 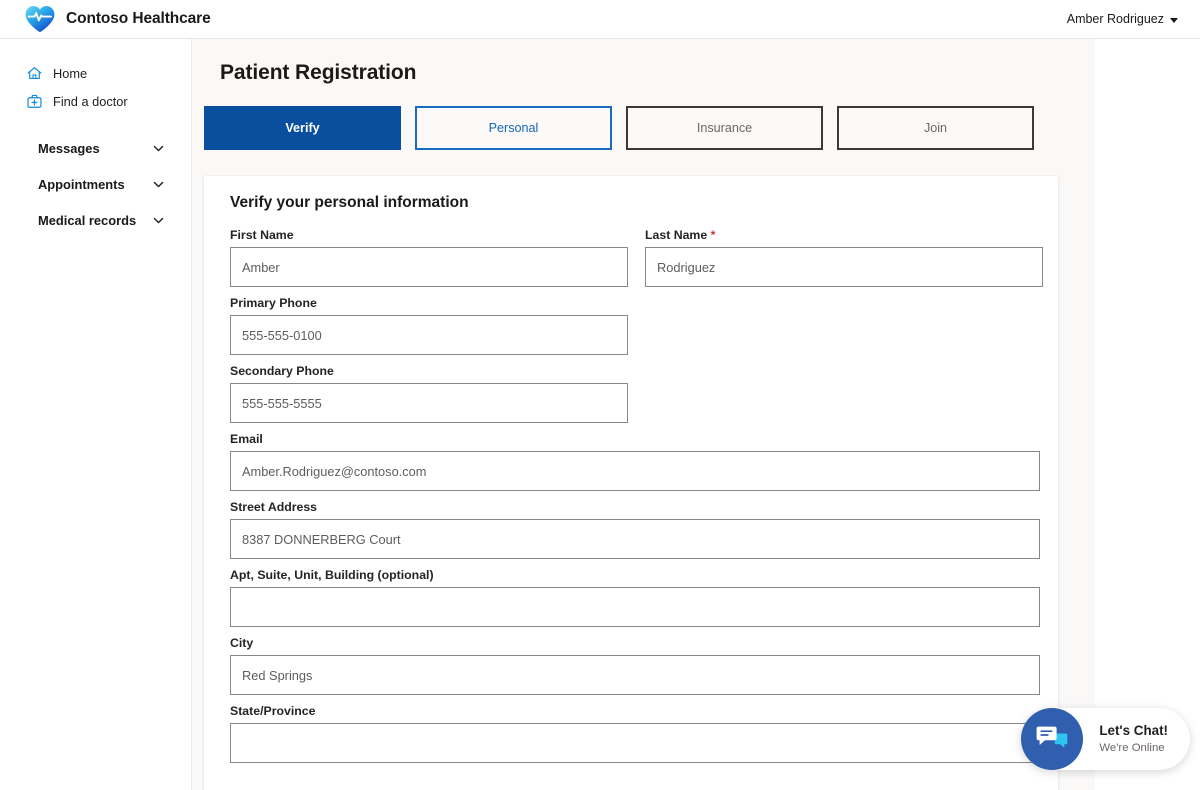 What do you see at coordinates (332, 575) in the screenshot?
I see `apt-suite-label: Apt, Suite, Unit, Building (optional)` at bounding box center [332, 575].